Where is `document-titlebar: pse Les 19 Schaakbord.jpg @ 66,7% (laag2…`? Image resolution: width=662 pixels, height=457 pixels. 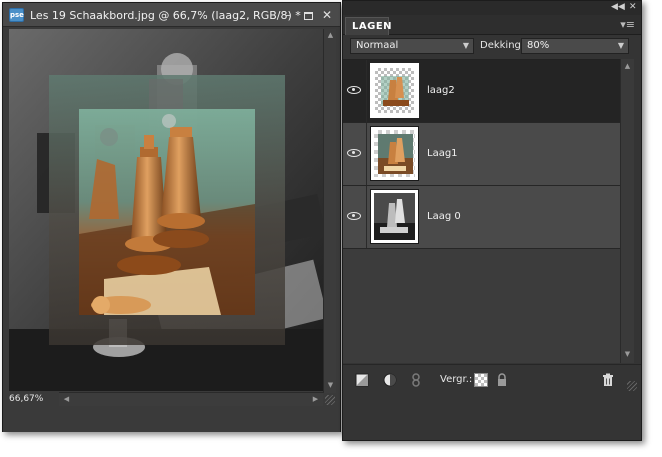 document-titlebar: pse Les 19 Schaakbord.jpg @ 66,7% (laag2… is located at coordinates (171, 15).